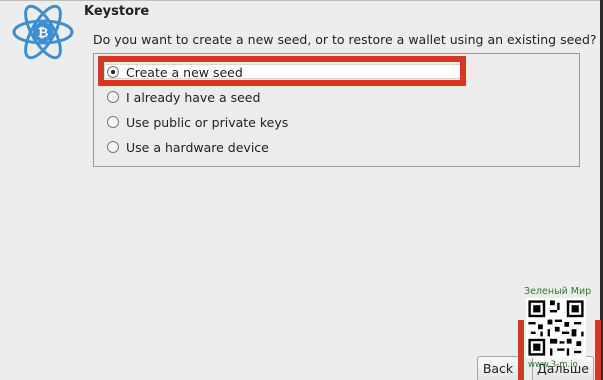 The image size is (603, 380). I want to click on annotation-highlight-bracket, so click(559, 350).